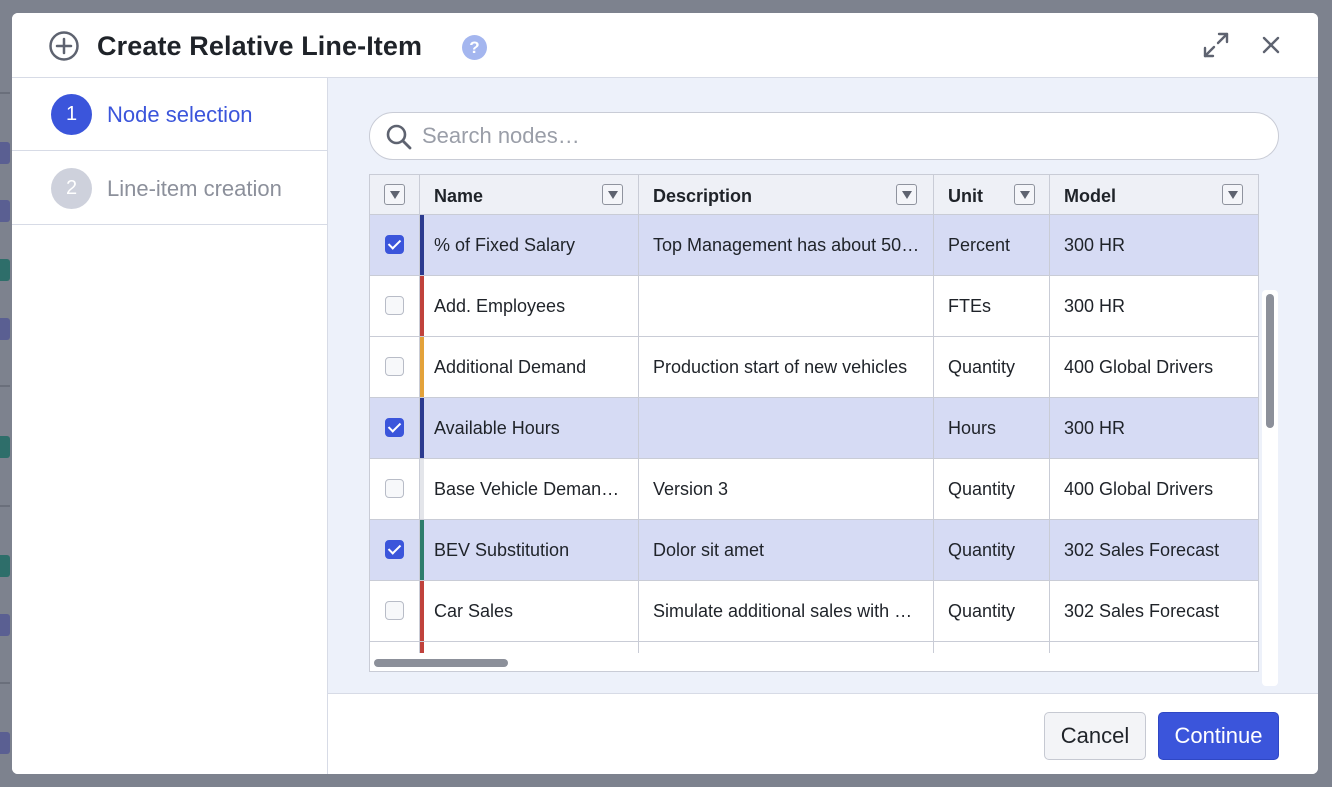  I want to click on cell-text: Percent, so click(979, 245).